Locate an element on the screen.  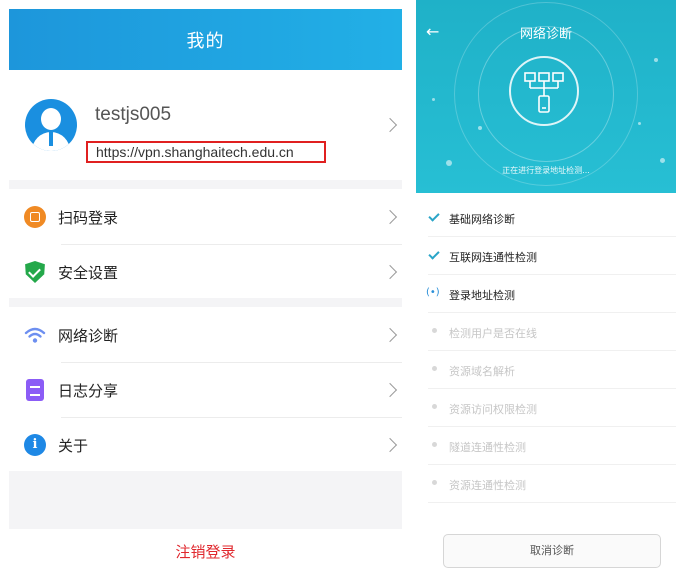
wifi-icon is located at coordinates (35, 335).